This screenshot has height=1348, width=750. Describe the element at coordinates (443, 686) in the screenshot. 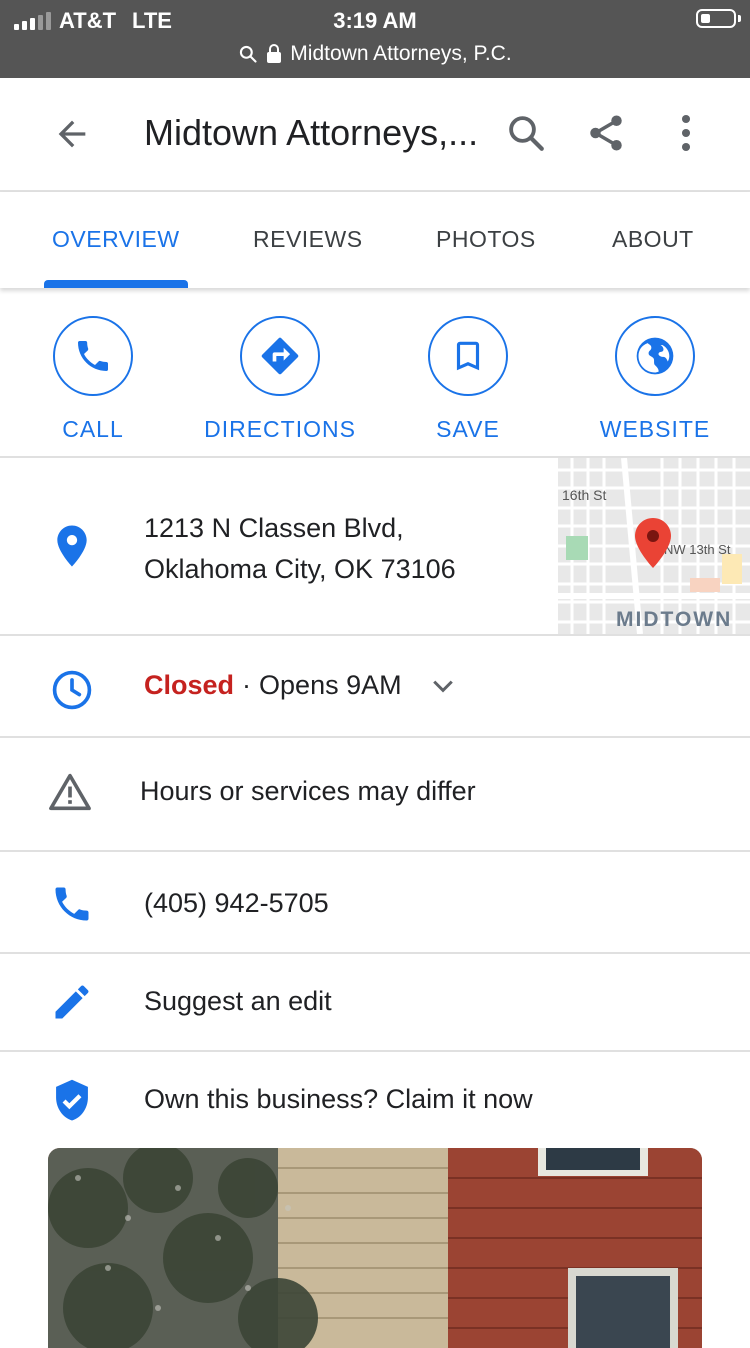

I see `chevron-down-icon` at that location.